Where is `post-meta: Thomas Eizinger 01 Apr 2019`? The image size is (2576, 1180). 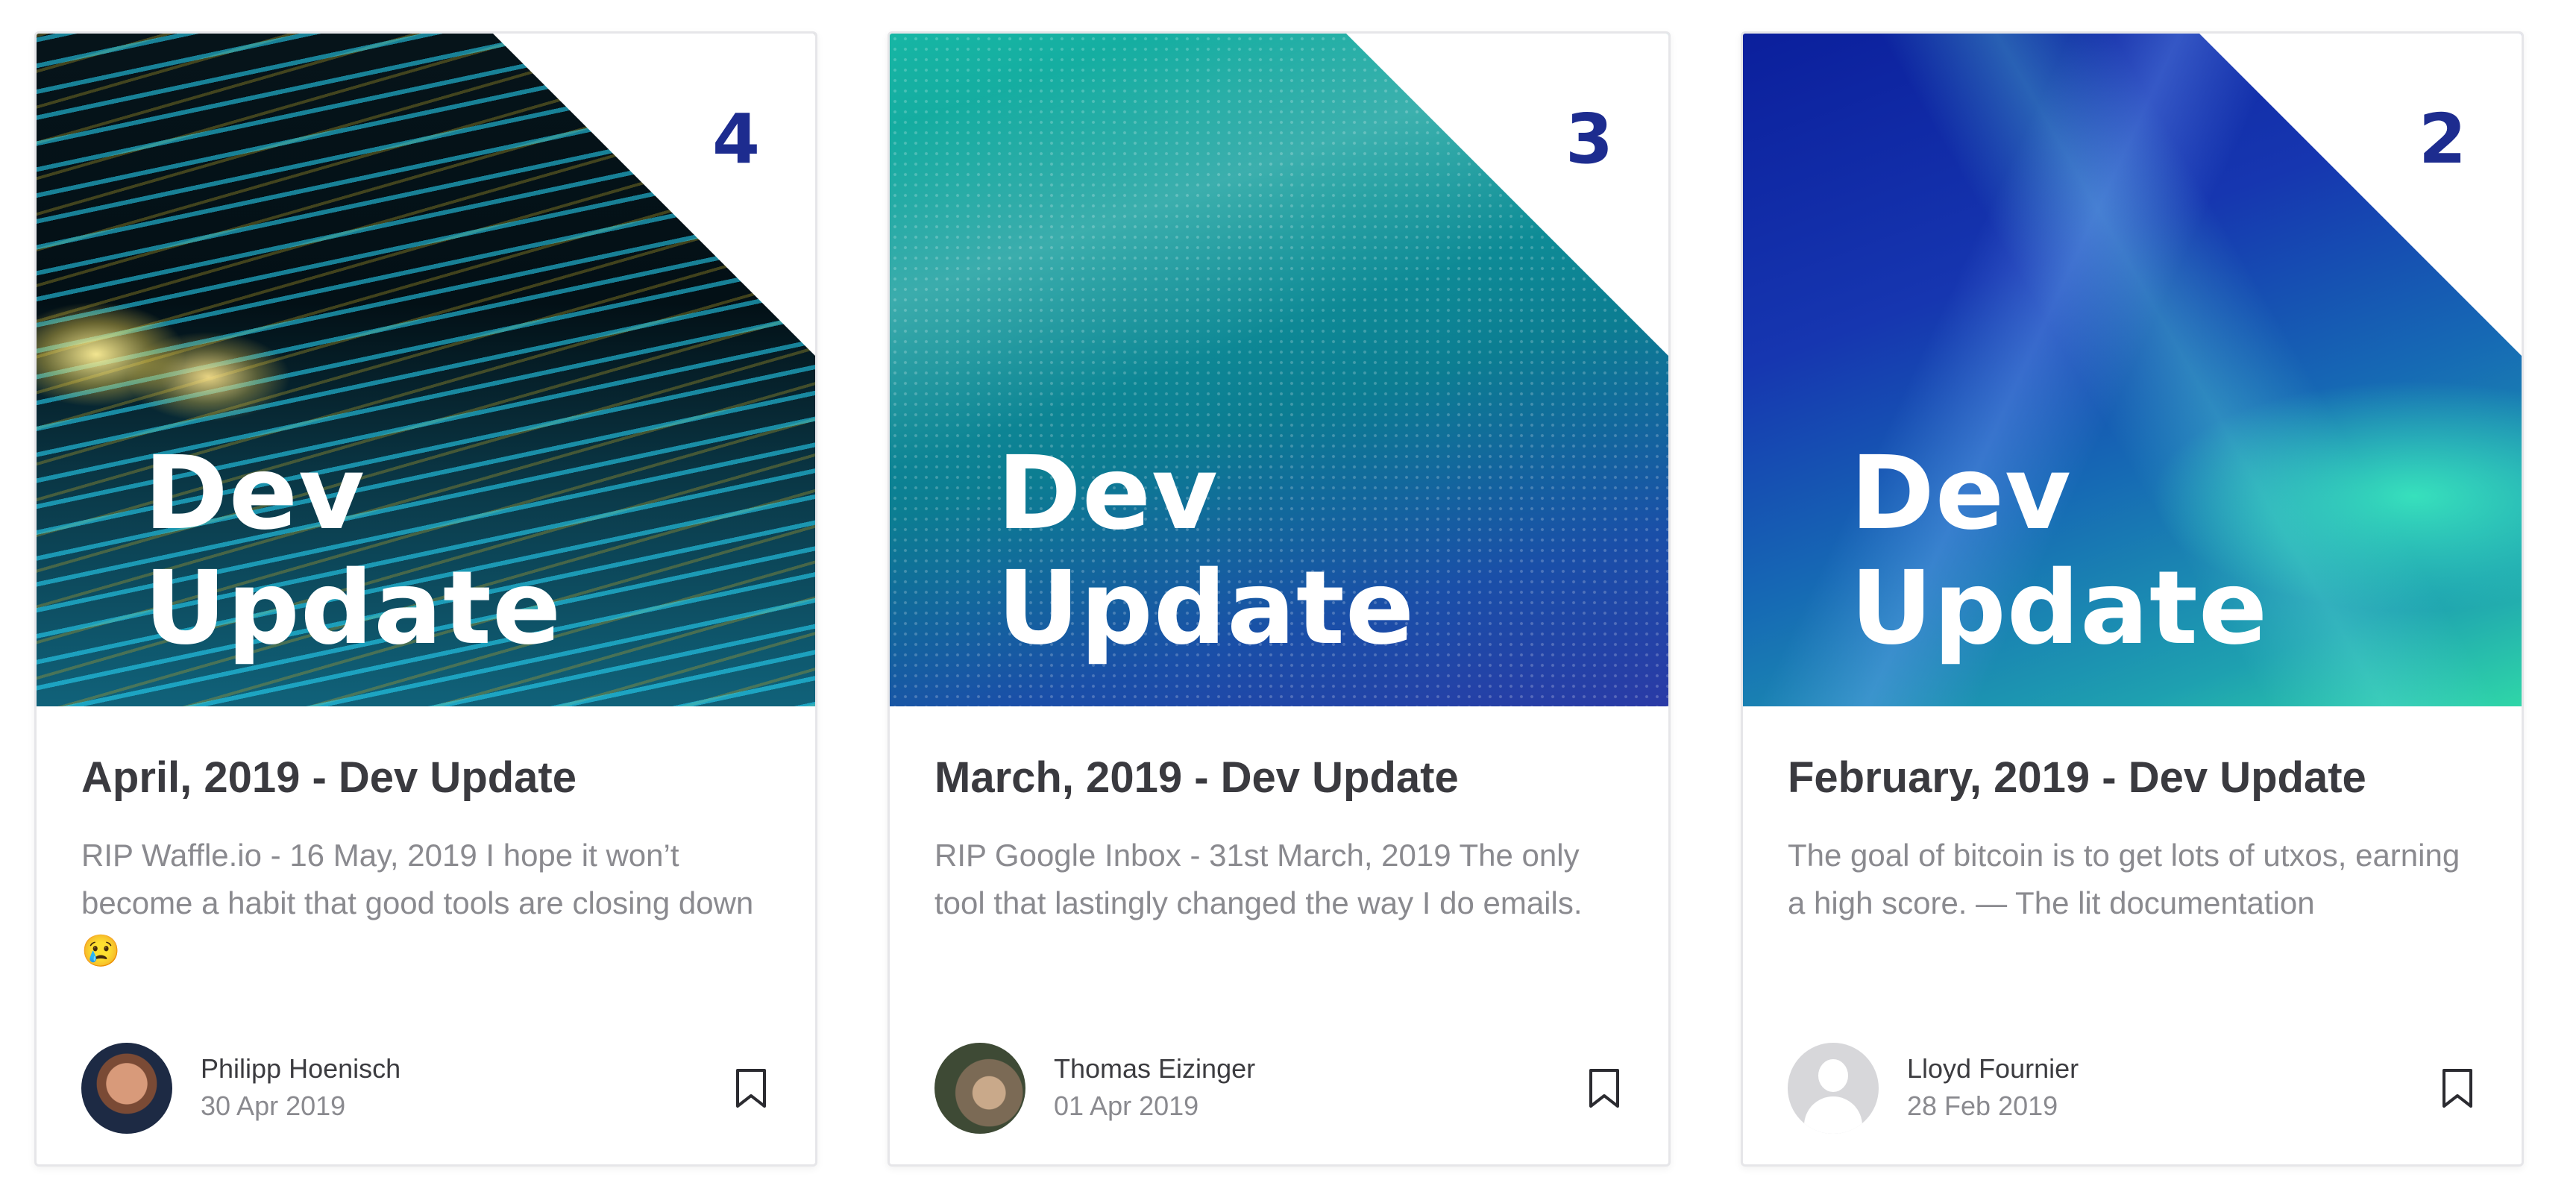
post-meta: Thomas Eizinger 01 Apr 2019 is located at coordinates (1155, 1088).